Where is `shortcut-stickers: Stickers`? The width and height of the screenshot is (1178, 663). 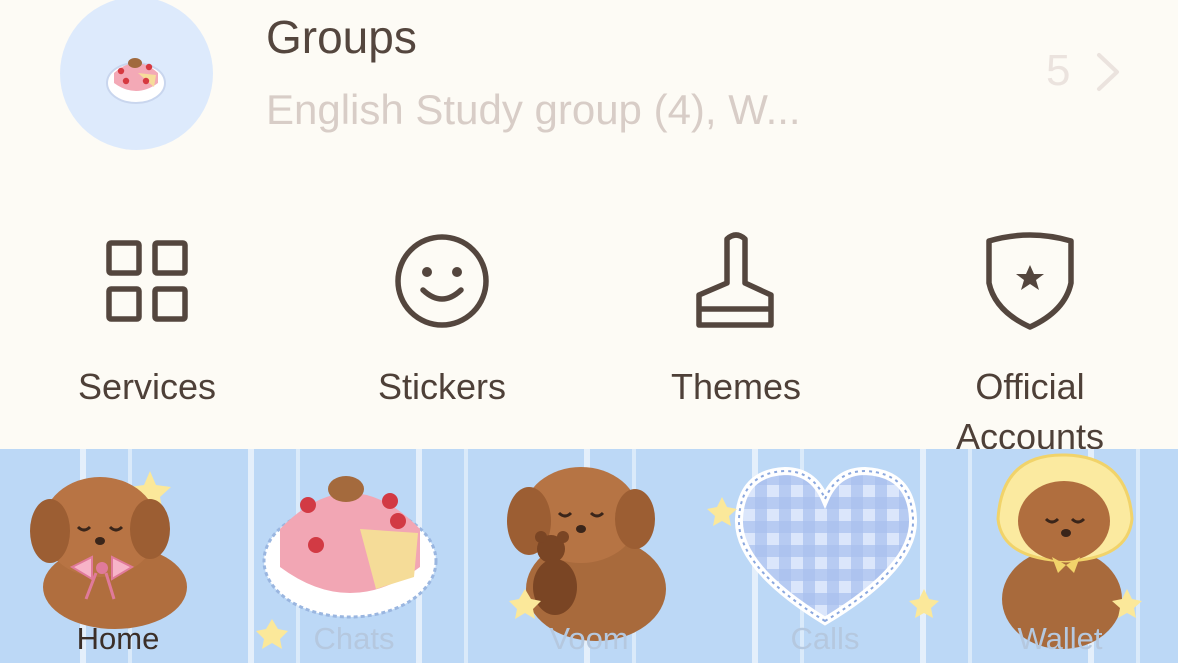 shortcut-stickers: Stickers is located at coordinates (442, 321).